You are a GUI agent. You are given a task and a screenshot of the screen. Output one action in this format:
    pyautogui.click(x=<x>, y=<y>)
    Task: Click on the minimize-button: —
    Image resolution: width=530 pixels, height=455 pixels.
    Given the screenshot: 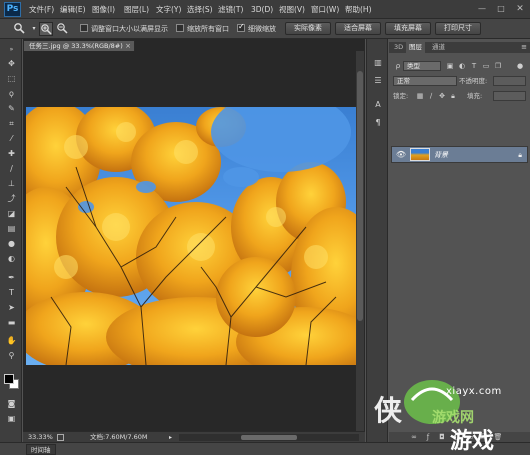 What is the action you would take?
    pyautogui.click(x=482, y=9)
    